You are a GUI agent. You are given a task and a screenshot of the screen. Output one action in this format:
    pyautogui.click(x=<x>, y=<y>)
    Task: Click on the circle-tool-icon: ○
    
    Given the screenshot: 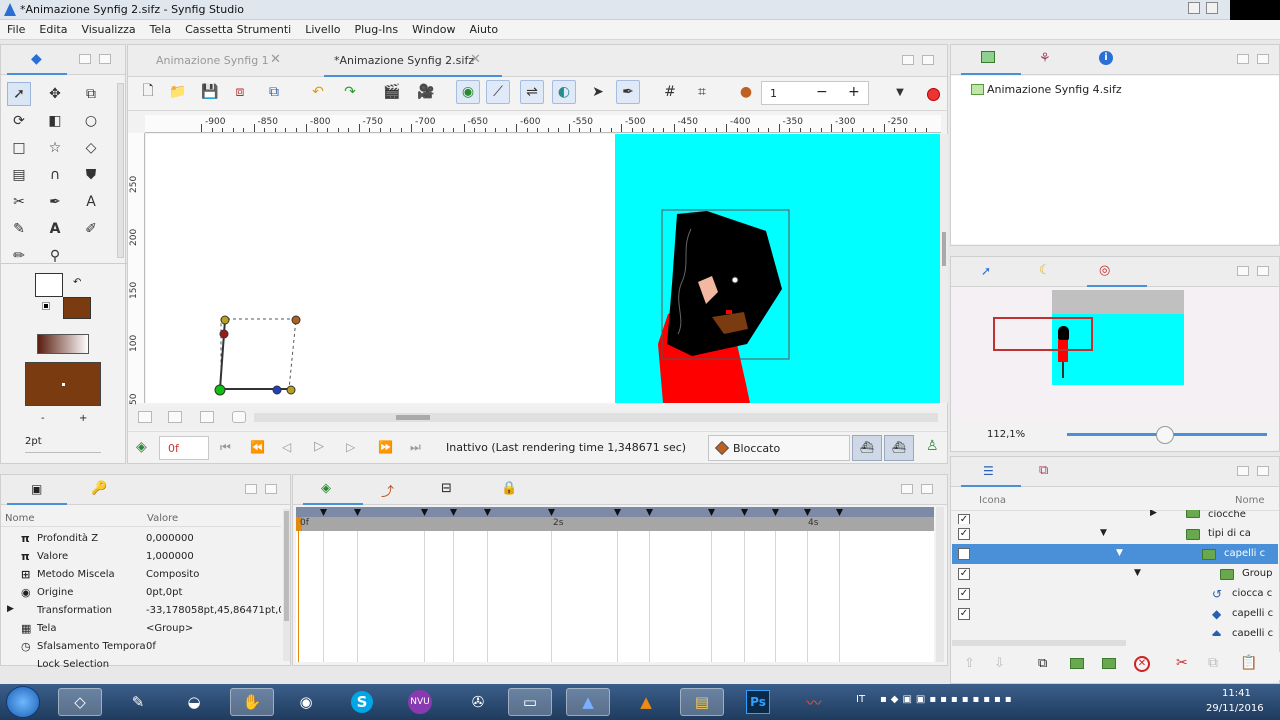 What is the action you would take?
    pyautogui.click(x=91, y=121)
    